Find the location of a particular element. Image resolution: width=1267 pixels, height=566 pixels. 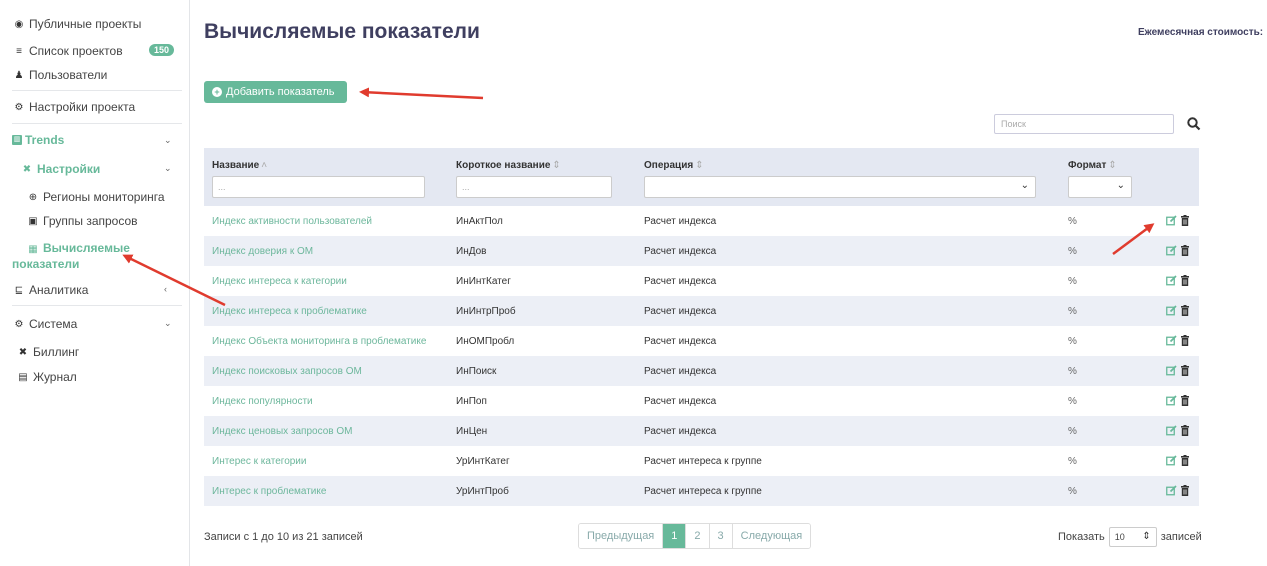

sidebar-item-users: ♟ Пользователи is located at coordinates (60, 75).